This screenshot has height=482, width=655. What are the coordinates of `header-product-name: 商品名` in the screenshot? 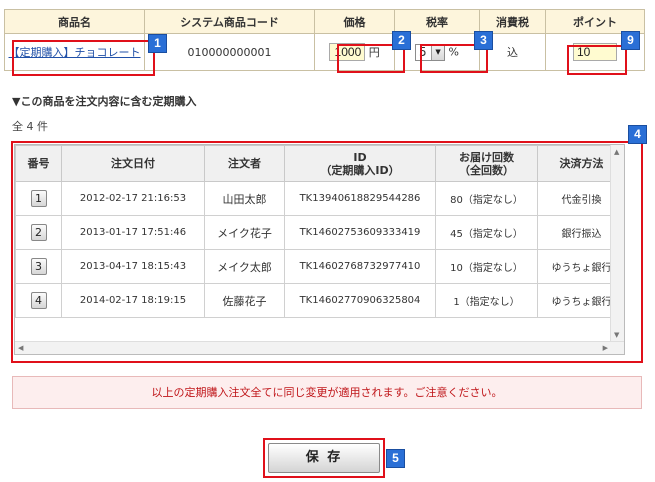 It's located at (74, 21).